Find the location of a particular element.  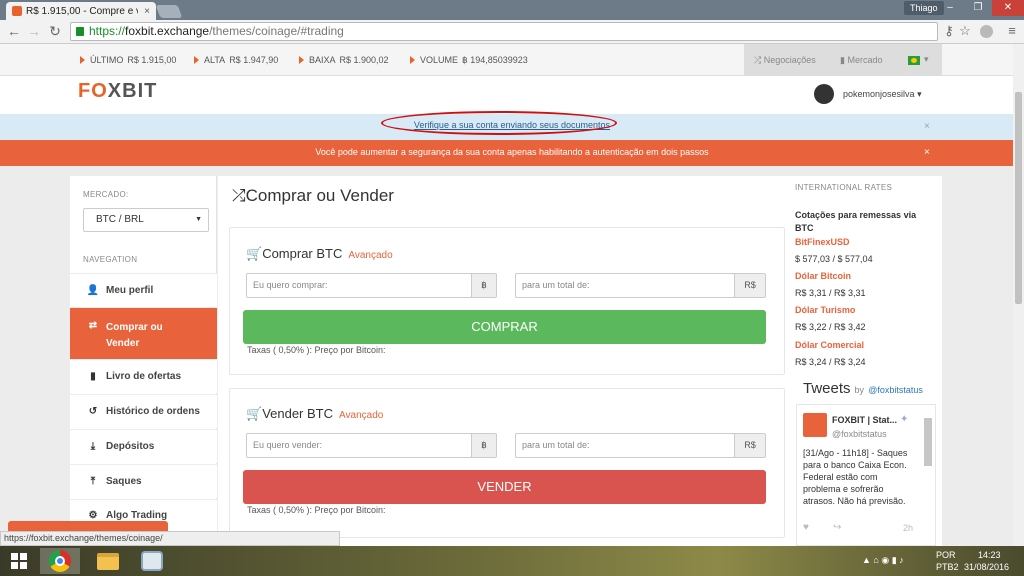

ticker-high-value: R$ 1.947,90 is located at coordinates (254, 60).